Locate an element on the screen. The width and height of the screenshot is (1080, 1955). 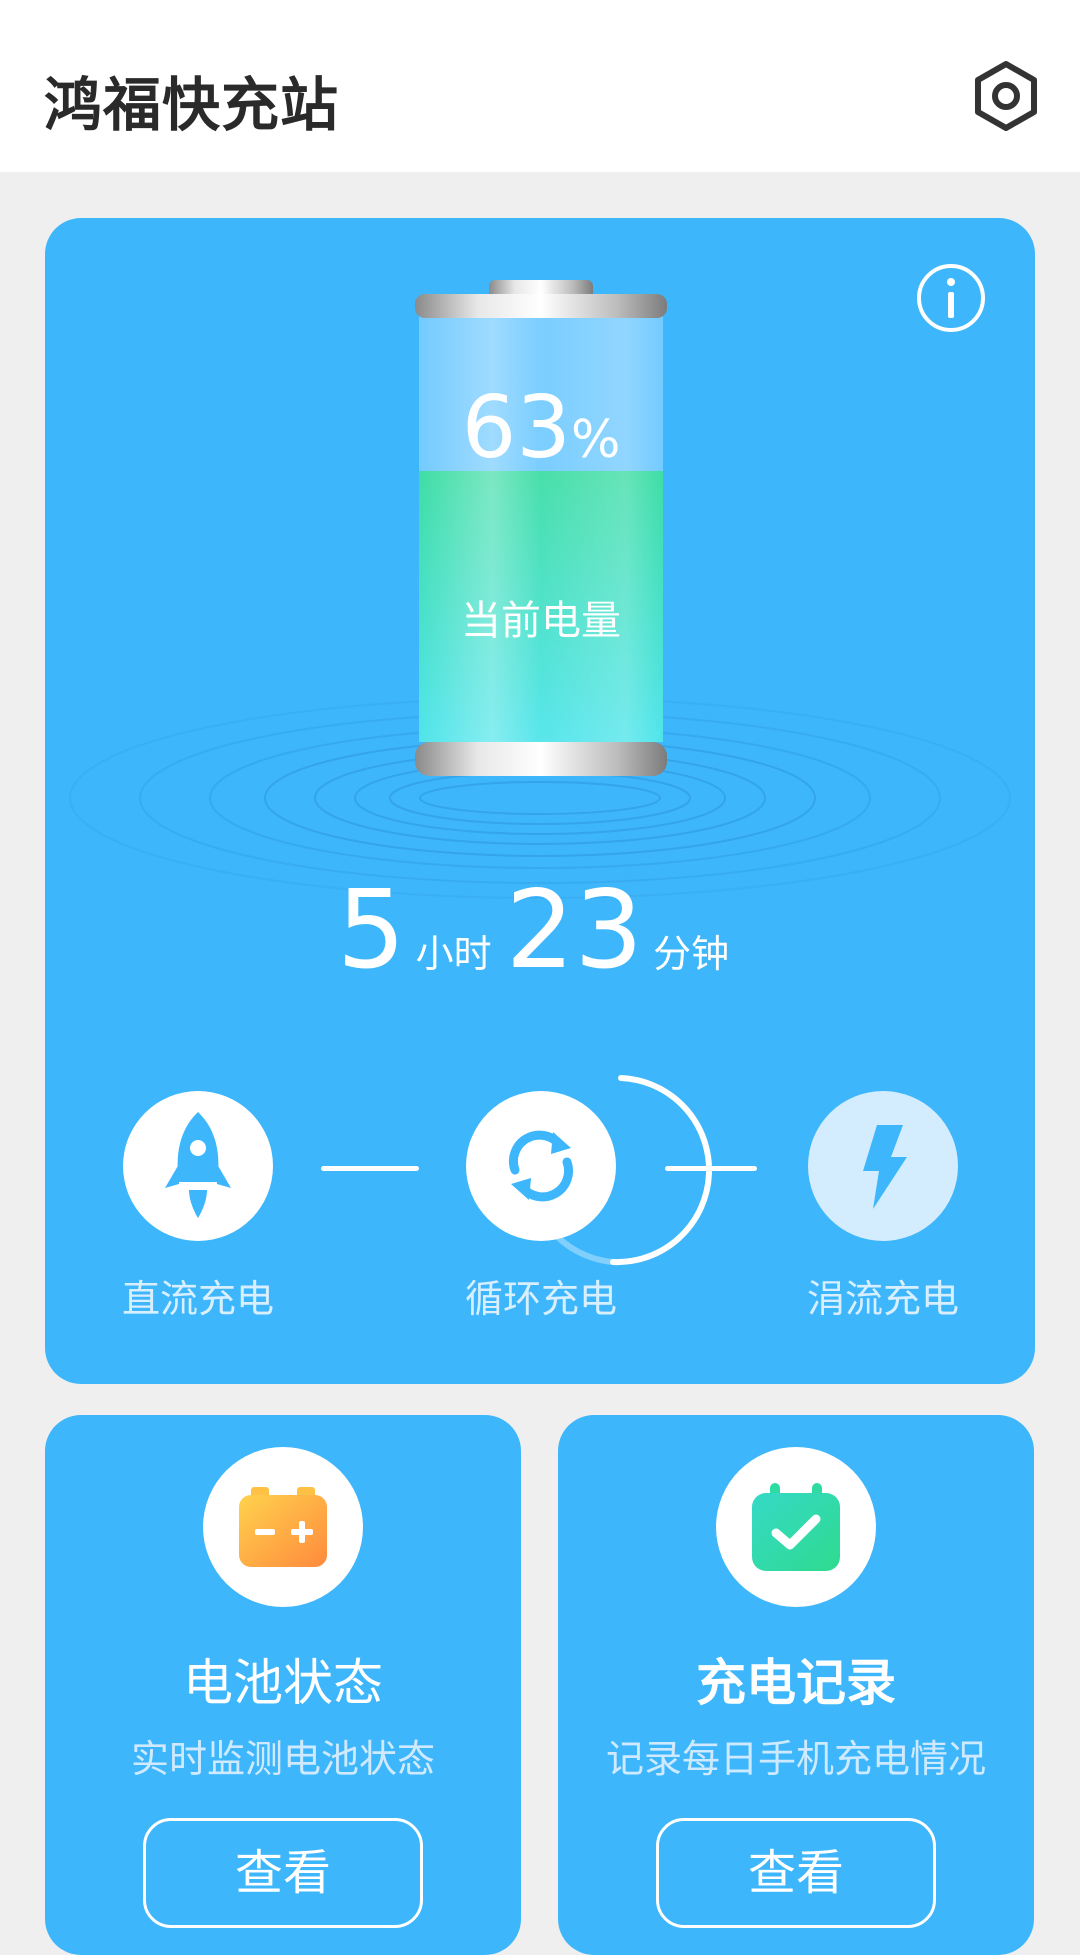
mode-dc-charge is located at coordinates (198, 1166).